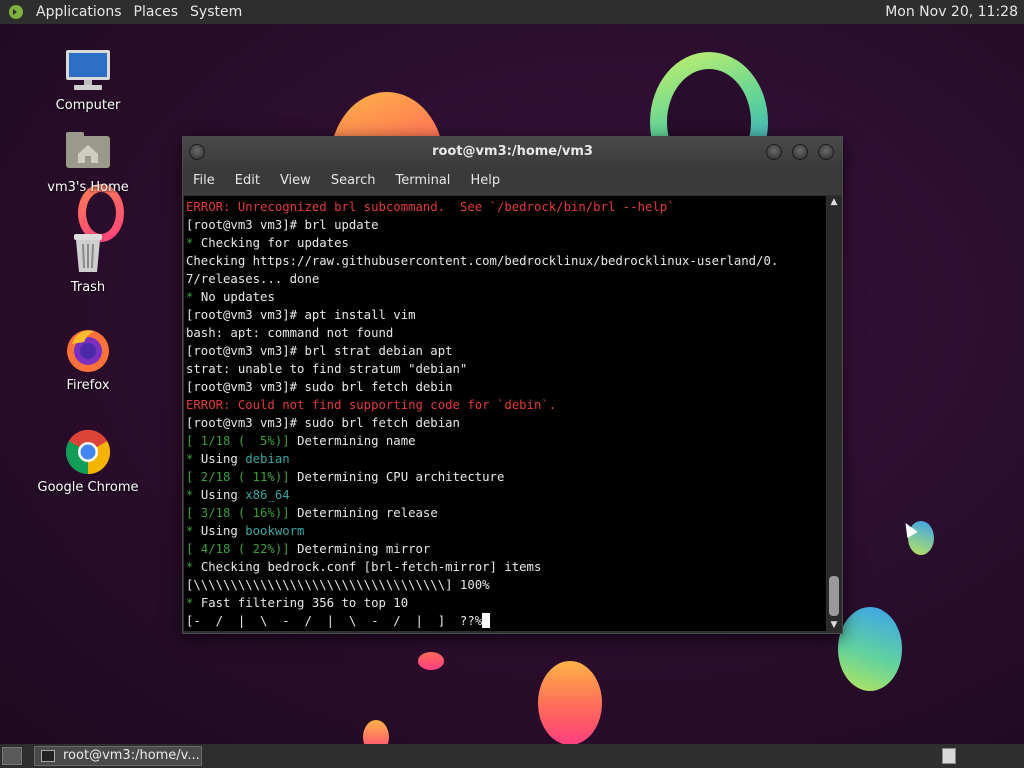  What do you see at coordinates (237, 297) in the screenshot?
I see `terminal-text: No updates` at bounding box center [237, 297].